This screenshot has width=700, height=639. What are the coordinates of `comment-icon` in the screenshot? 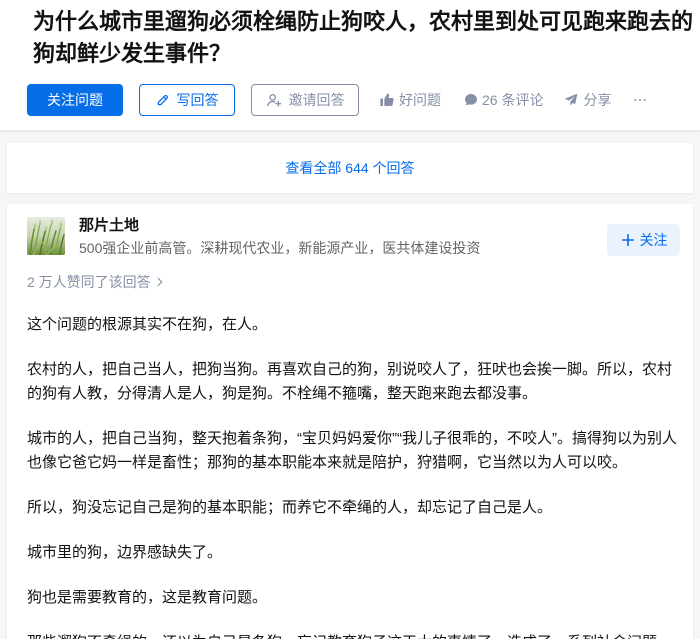 It's located at (471, 100).